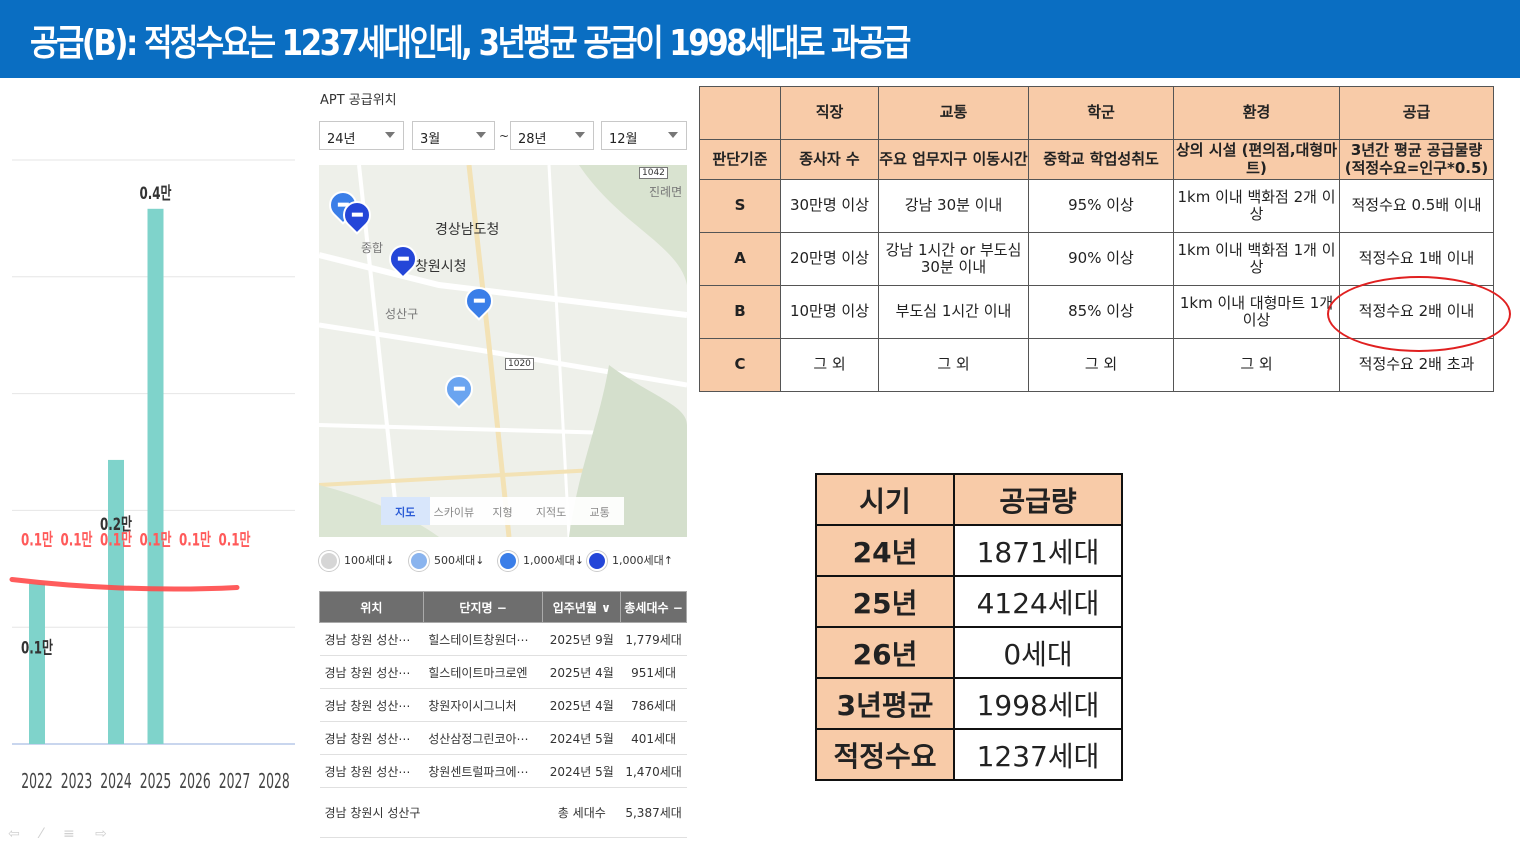  I want to click on total-location: 경남 창원시 성산구, so click(371, 812).